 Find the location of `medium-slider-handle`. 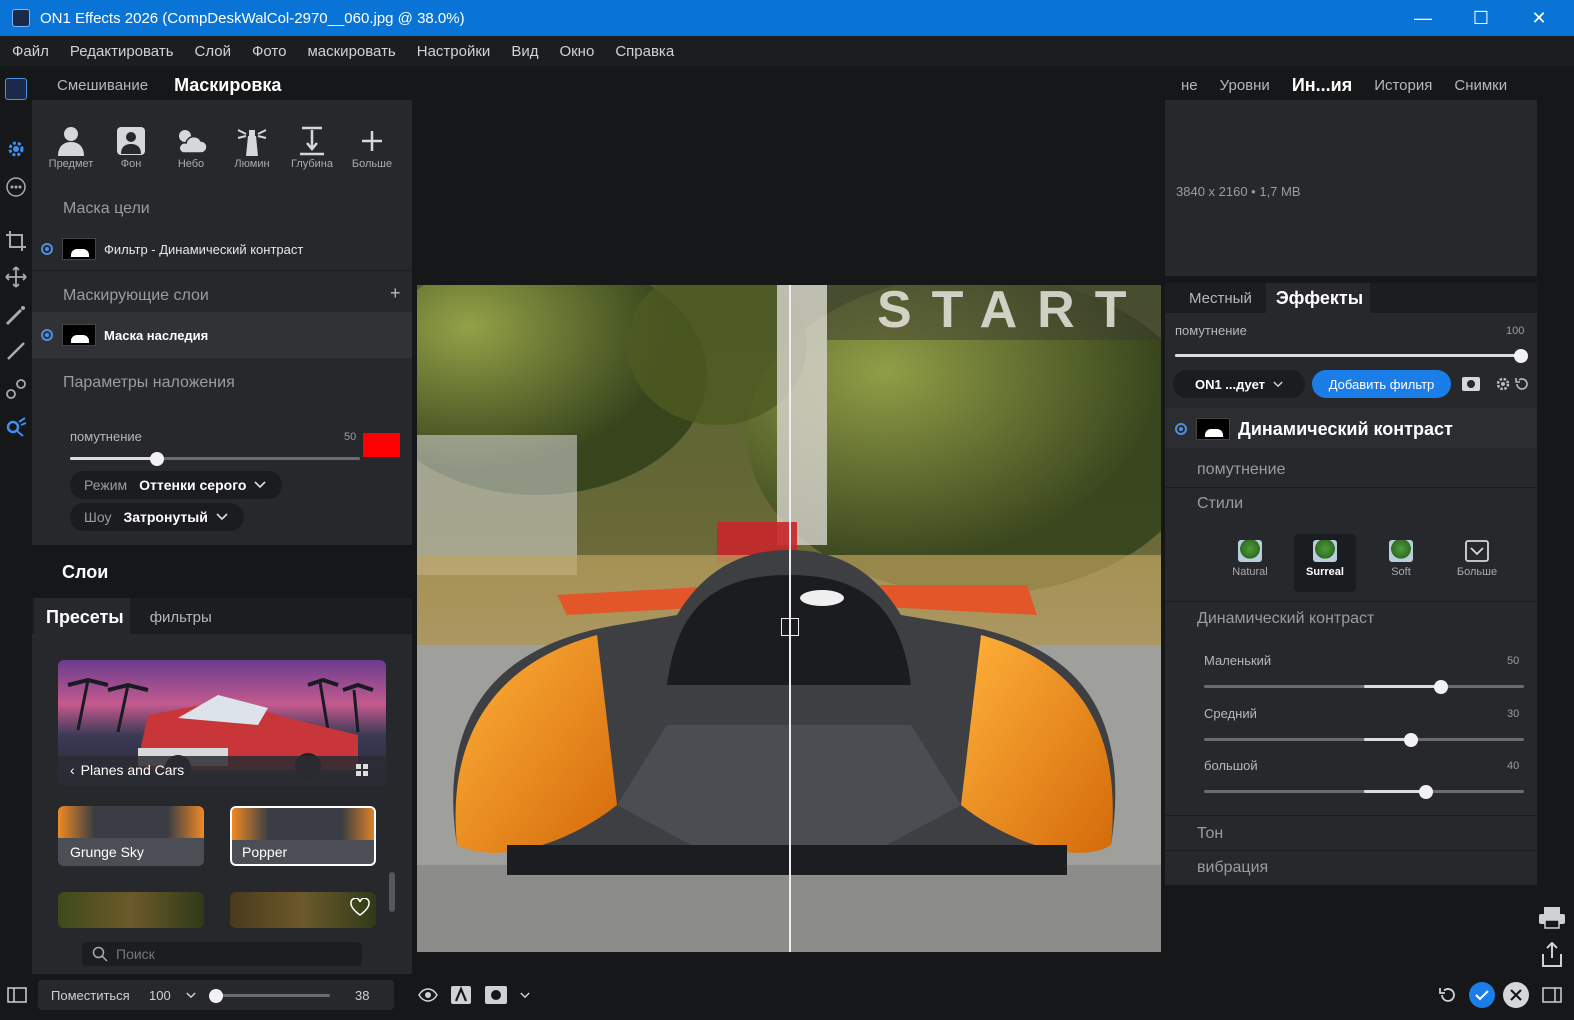

medium-slider-handle is located at coordinates (1410, 740).